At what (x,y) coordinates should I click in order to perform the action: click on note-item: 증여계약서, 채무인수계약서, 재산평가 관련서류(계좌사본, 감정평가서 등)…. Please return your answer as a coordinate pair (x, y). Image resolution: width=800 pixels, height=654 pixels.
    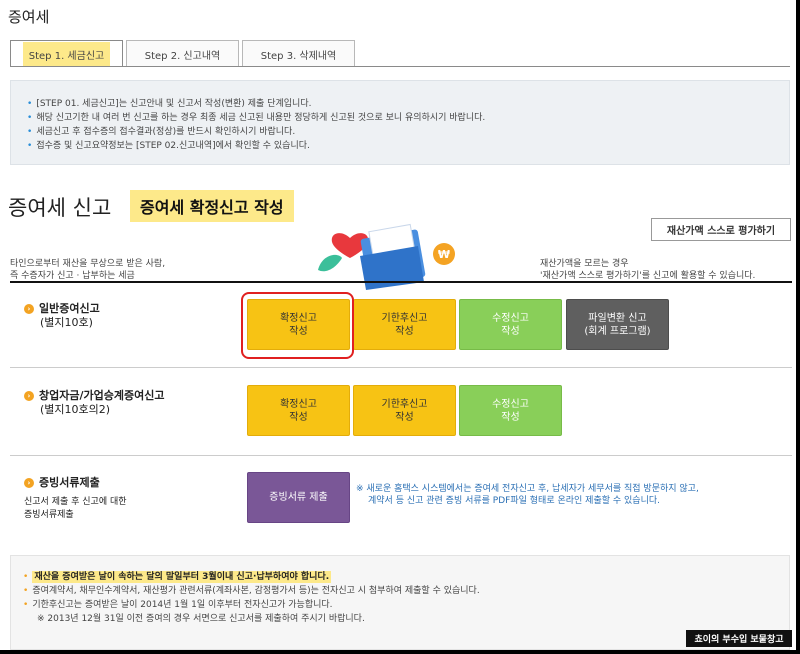
    Looking at the image, I should click on (406, 591).